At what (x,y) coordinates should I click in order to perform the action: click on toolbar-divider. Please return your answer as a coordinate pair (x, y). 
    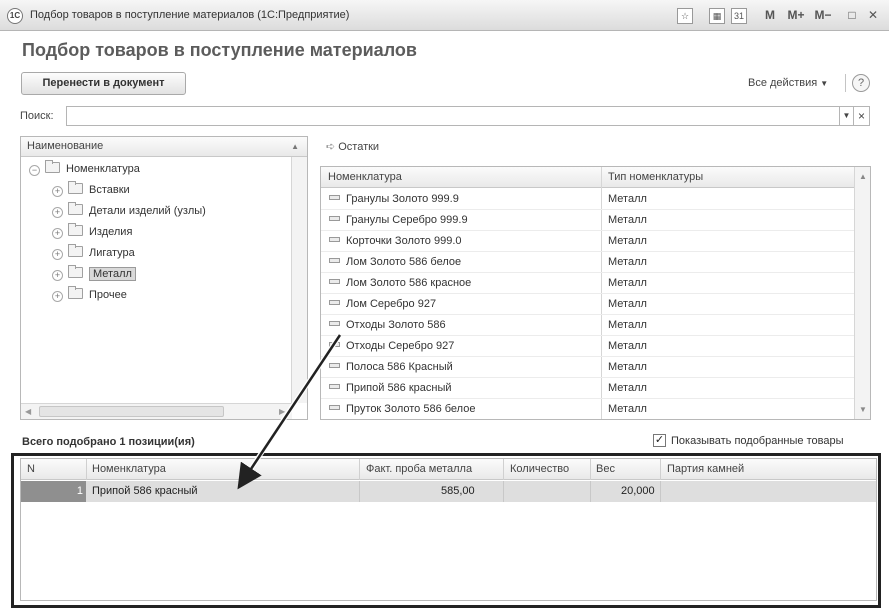
    Looking at the image, I should click on (845, 83).